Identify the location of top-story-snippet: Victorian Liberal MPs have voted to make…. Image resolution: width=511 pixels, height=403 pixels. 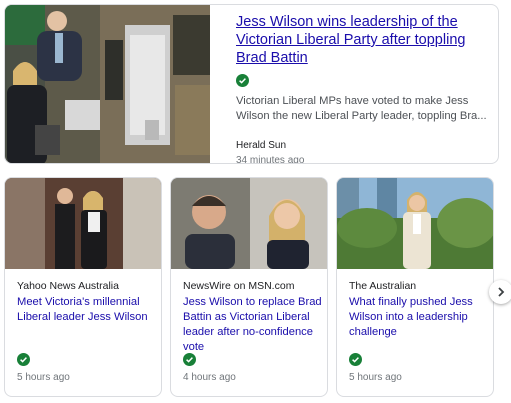
(361, 108).